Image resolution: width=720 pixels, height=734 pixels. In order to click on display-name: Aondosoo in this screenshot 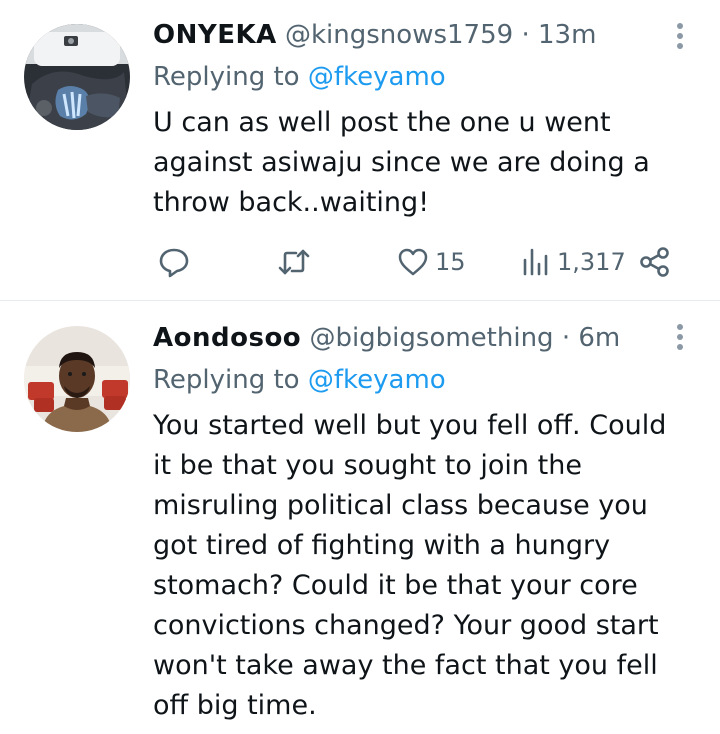, I will do `click(227, 338)`.